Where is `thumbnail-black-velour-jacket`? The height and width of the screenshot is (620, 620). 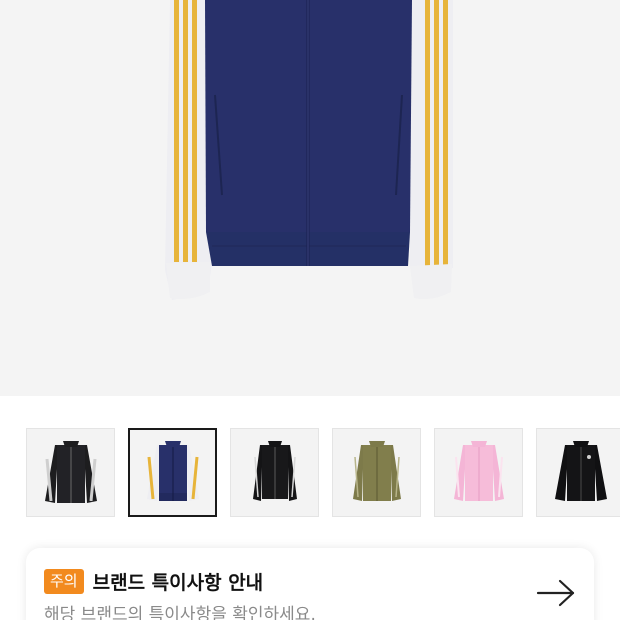
thumbnail-black-velour-jacket is located at coordinates (578, 472).